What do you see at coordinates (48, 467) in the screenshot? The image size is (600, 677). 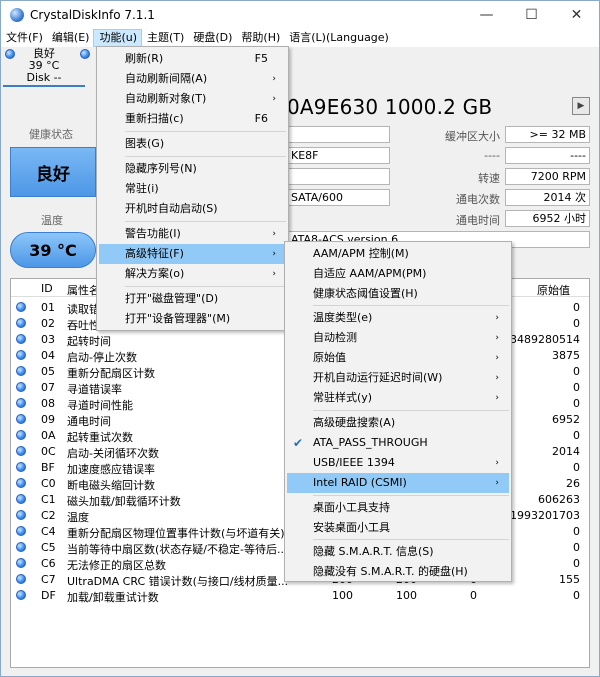 I see `attribute-id: BF` at bounding box center [48, 467].